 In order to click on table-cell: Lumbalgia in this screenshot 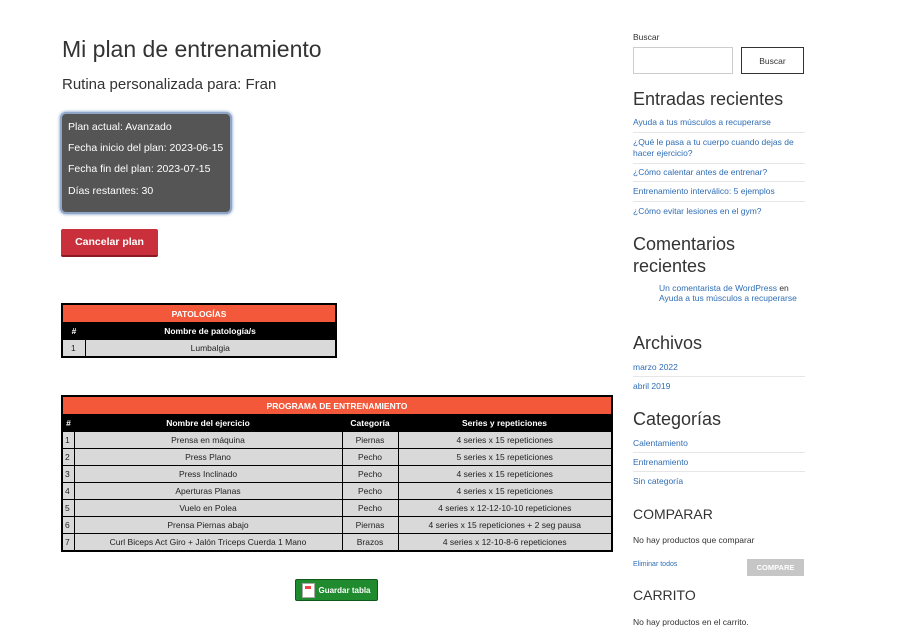, I will do `click(210, 348)`.